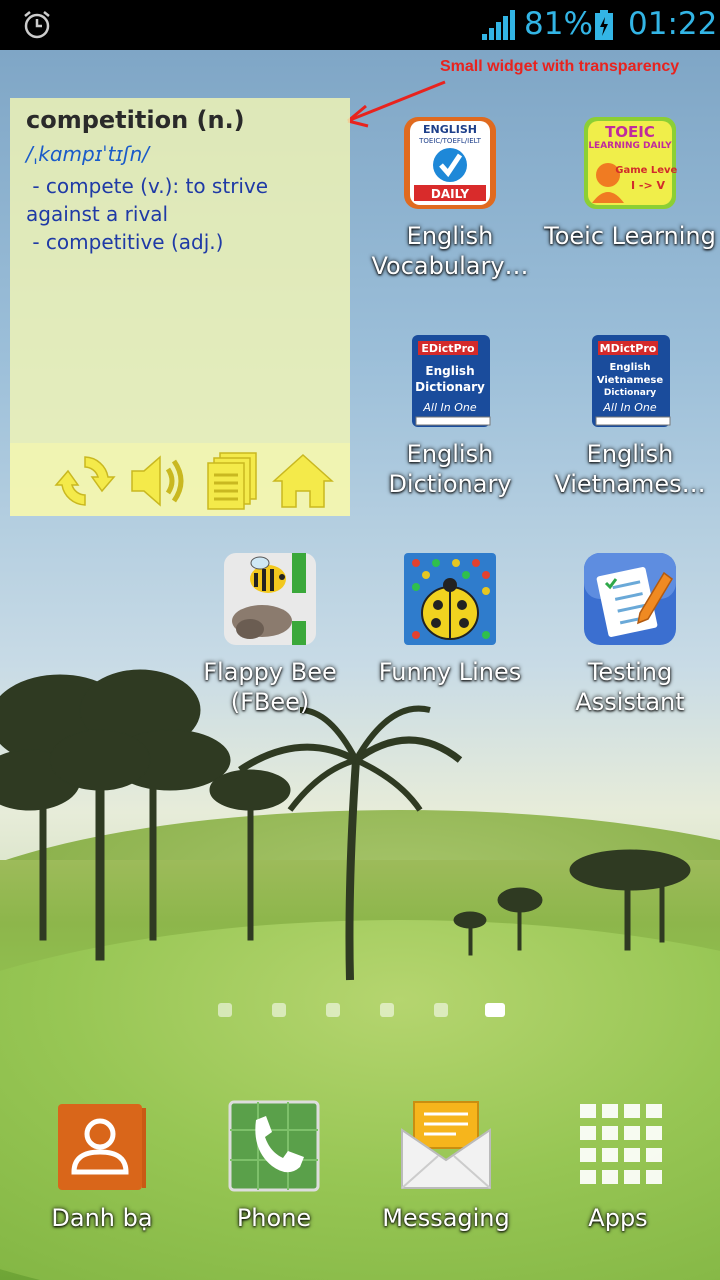 Image resolution: width=720 pixels, height=1280 pixels. What do you see at coordinates (37, 25) in the screenshot?
I see `alarm-icon` at bounding box center [37, 25].